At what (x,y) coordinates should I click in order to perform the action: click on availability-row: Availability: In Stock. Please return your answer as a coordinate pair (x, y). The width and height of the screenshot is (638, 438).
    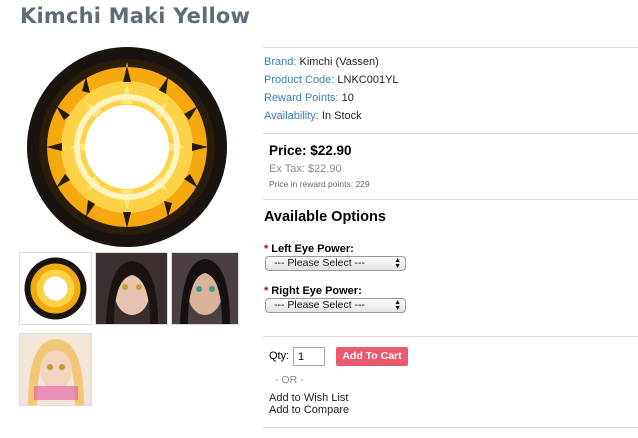
    Looking at the image, I should click on (313, 116).